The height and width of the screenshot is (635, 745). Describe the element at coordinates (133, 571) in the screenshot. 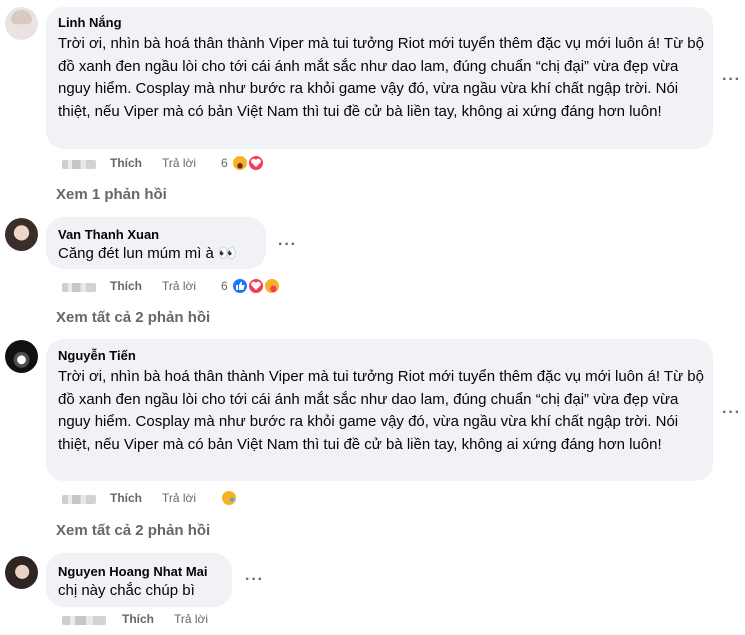

I see `comment-author: Nguyen Hoang Nhat Mai` at that location.